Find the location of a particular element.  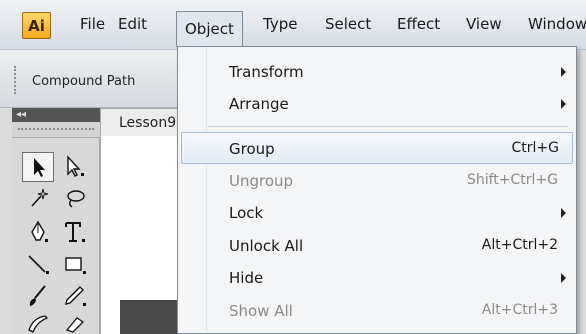

type-tool-icon is located at coordinates (74, 233).